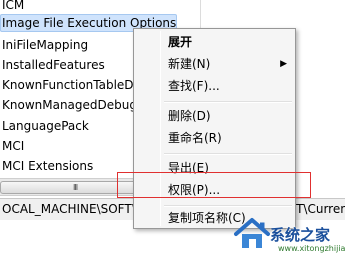  What do you see at coordinates (12, 146) in the screenshot?
I see `tree-item-mci: MCI` at bounding box center [12, 146].